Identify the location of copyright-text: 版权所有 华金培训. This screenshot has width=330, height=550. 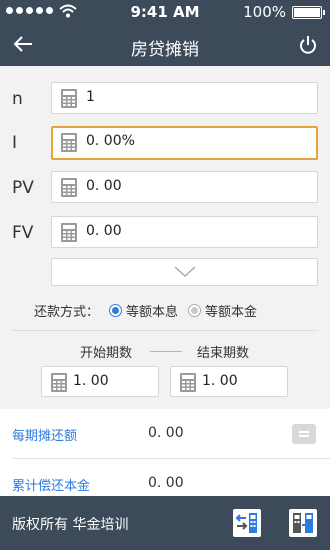
(70, 525).